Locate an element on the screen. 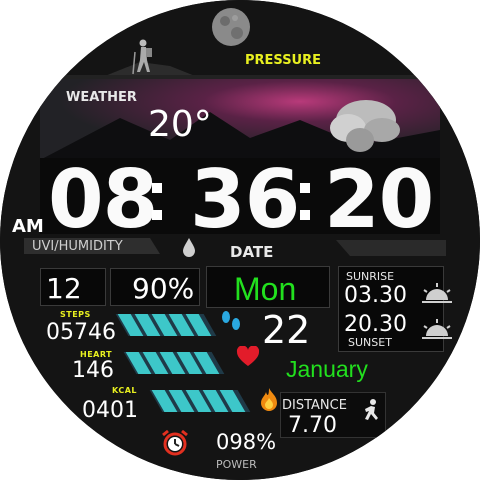 The width and height of the screenshot is (480, 480). date-month: January is located at coordinates (327, 369).